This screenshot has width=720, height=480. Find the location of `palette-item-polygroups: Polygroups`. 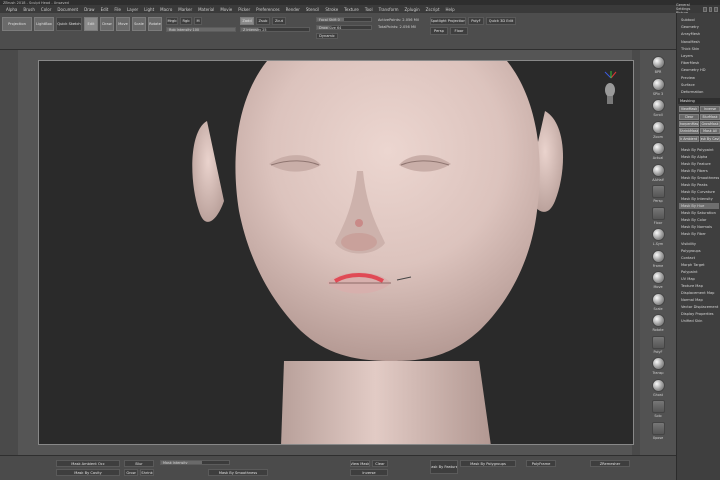

palette-item-polygroups: Polygroups is located at coordinates (699, 251).